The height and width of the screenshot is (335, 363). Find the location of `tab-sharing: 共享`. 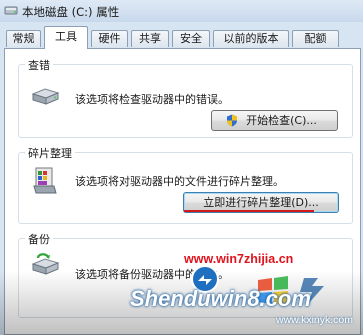

tab-sharing: 共享 is located at coordinates (150, 38).